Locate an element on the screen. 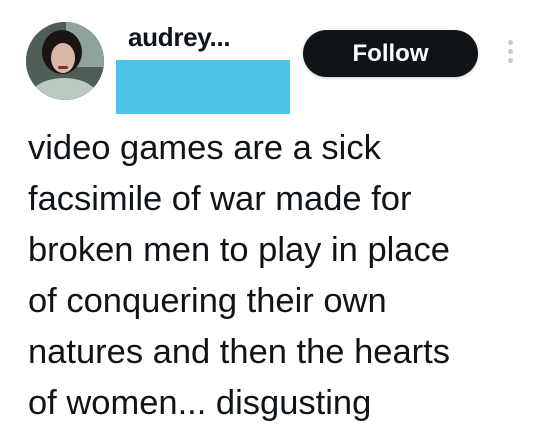  tweet-line: broken men to play in place is located at coordinates (239, 250).